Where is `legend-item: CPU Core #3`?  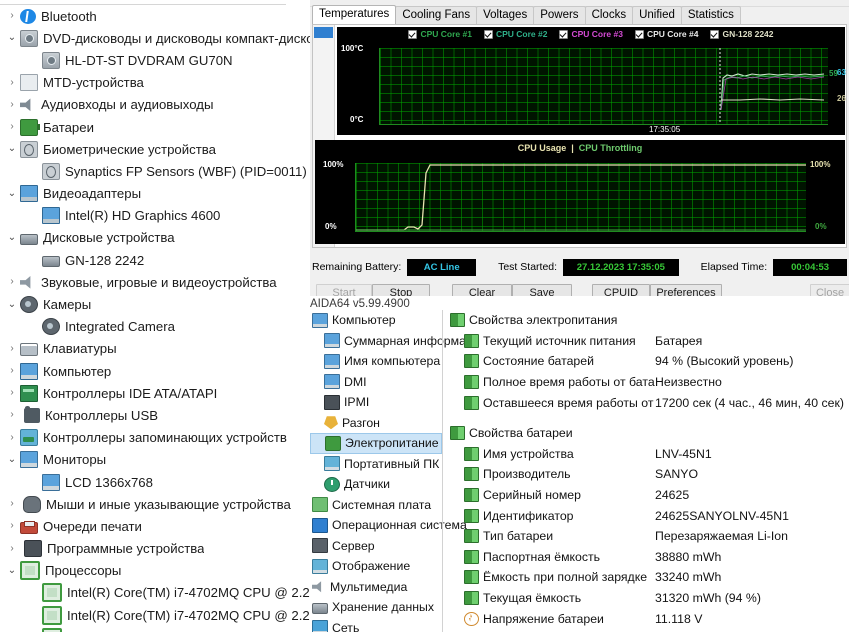 legend-item: CPU Core #3 is located at coordinates (591, 34).